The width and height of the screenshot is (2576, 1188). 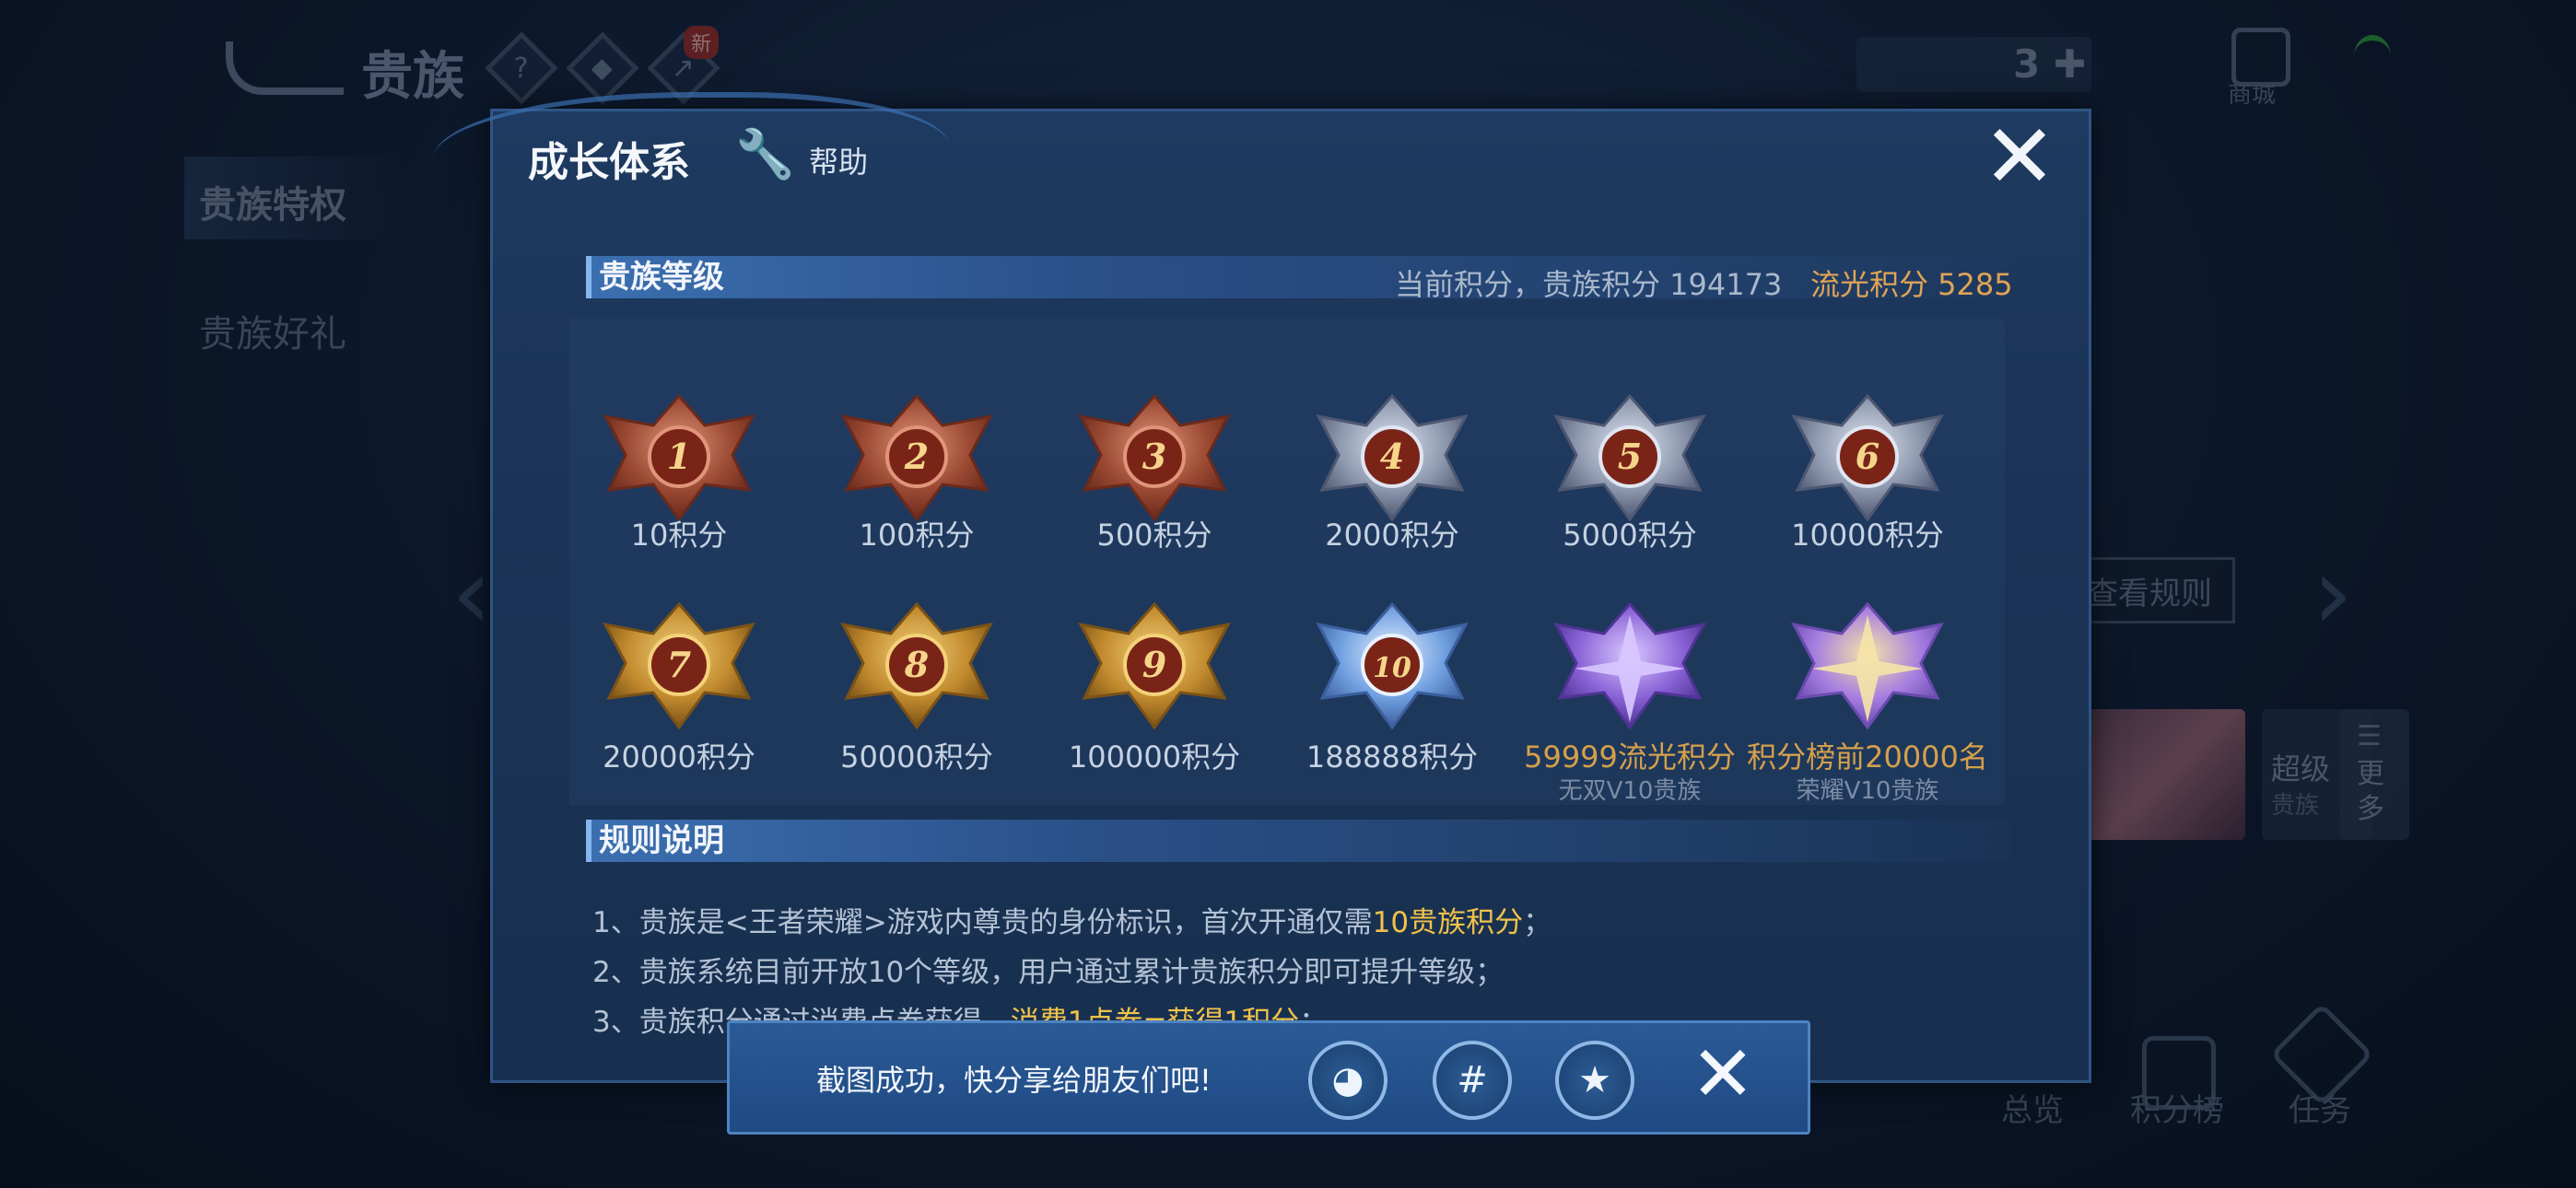 I want to click on rules-section-title: 规则说明, so click(x=661, y=840).